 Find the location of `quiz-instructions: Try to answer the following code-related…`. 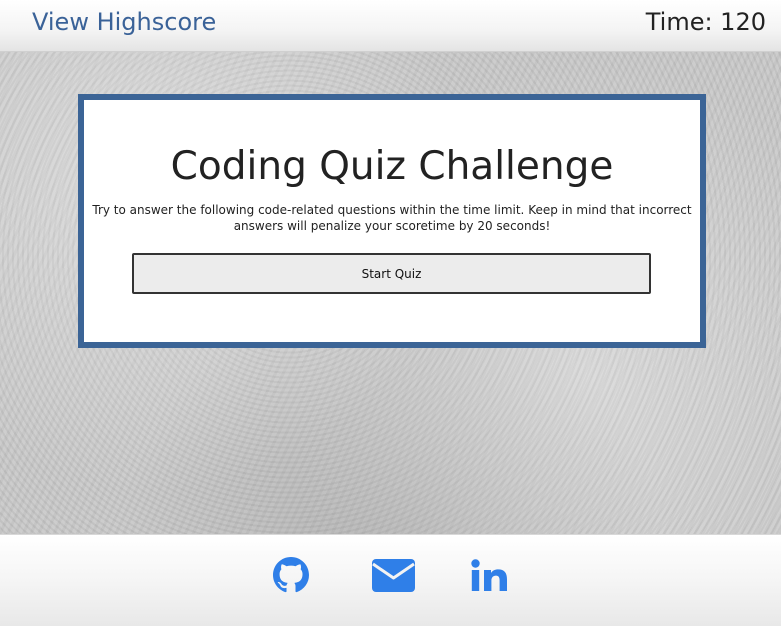

quiz-instructions: Try to answer the following code-related… is located at coordinates (392, 218).